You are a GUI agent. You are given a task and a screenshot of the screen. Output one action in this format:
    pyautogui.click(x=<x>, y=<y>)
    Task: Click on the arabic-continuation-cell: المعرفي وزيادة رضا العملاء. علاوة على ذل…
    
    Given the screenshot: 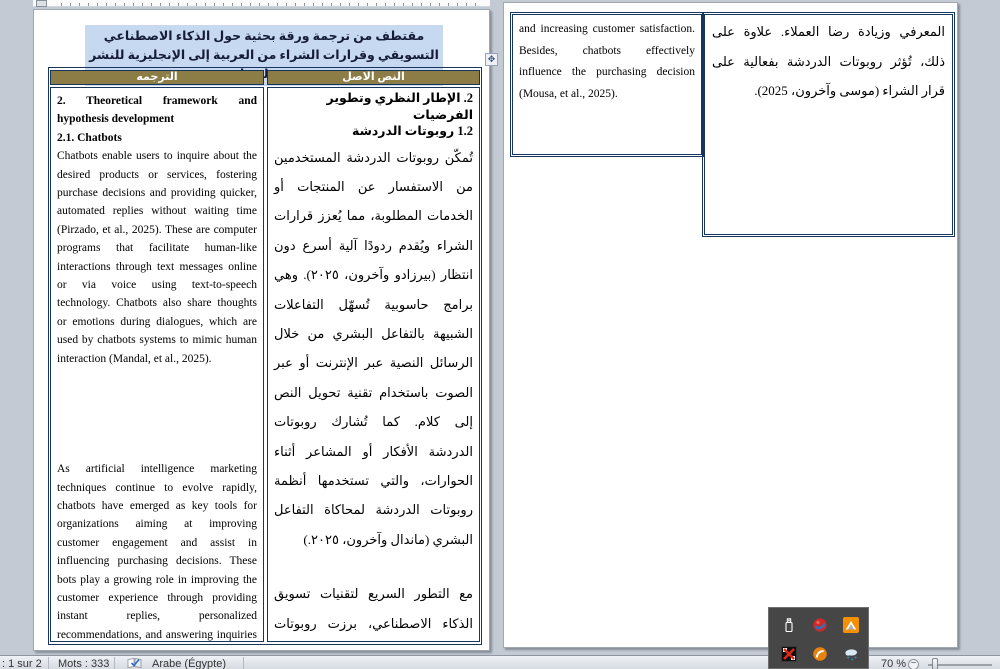 What is the action you would take?
    pyautogui.click(x=828, y=124)
    